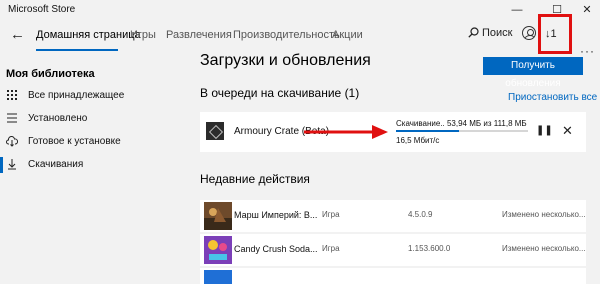 The image size is (600, 284). Describe the element at coordinates (587, 51) in the screenshot. I see `more-options-icon: ···` at that location.